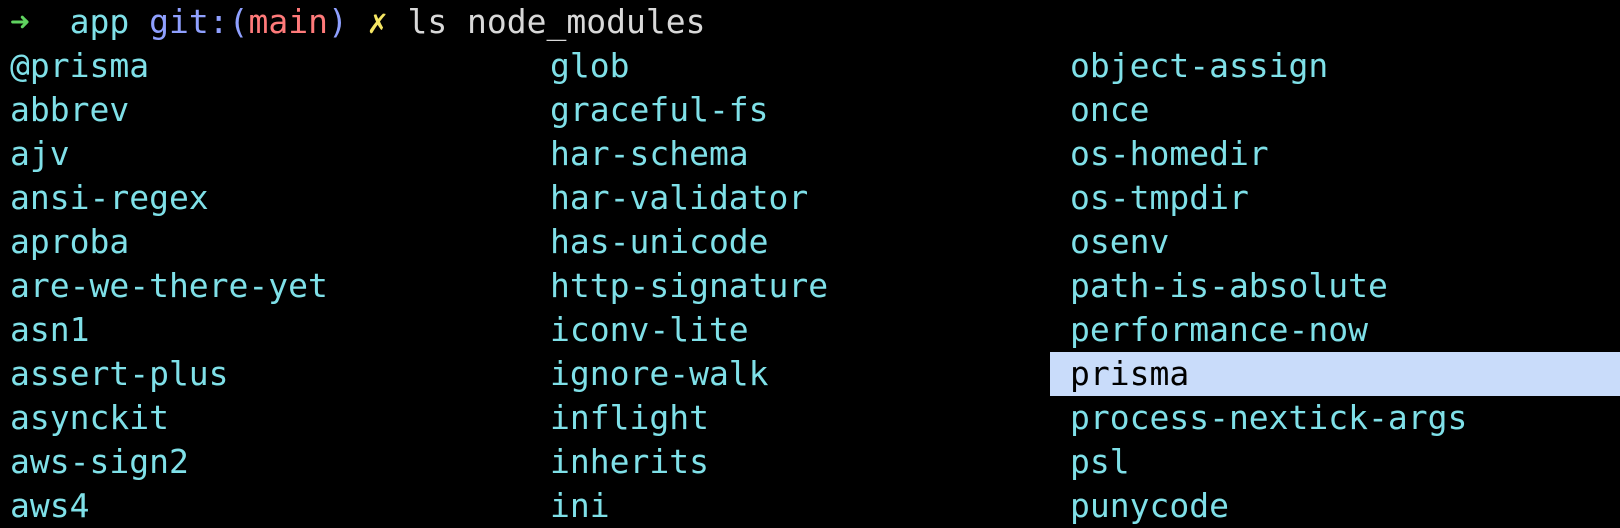 The height and width of the screenshot is (528, 1620). Describe the element at coordinates (50, 329) in the screenshot. I see `list-item: asn1` at that location.